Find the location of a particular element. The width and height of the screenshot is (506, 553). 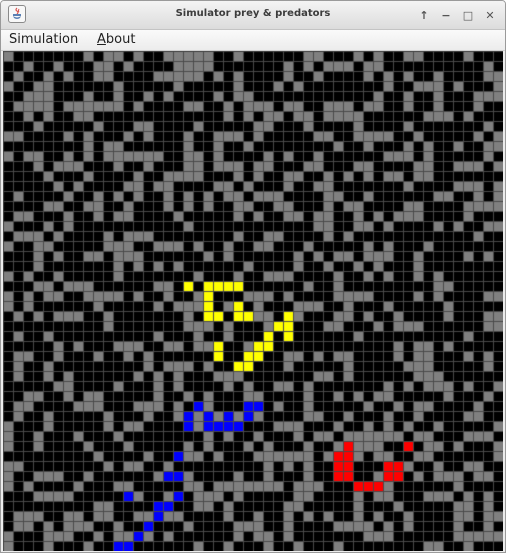

menu-simulation-label: Simulation is located at coordinates (44, 39).